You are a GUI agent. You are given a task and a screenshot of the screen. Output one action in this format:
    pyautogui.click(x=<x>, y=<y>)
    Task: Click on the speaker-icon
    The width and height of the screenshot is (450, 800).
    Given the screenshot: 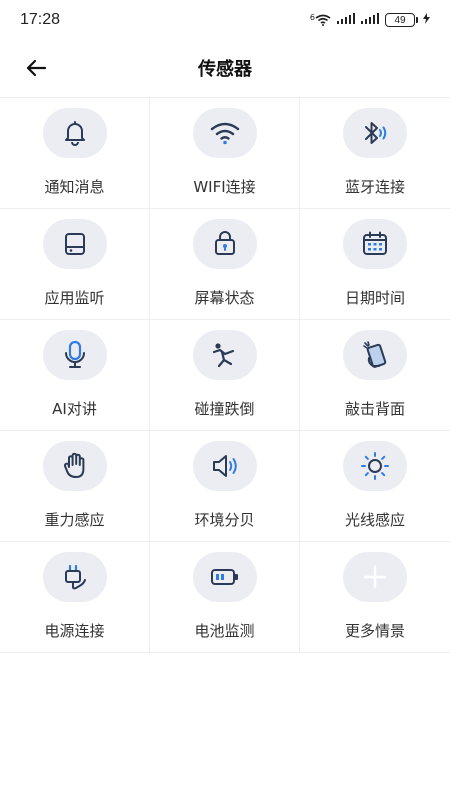 What is the action you would take?
    pyautogui.click(x=224, y=466)
    